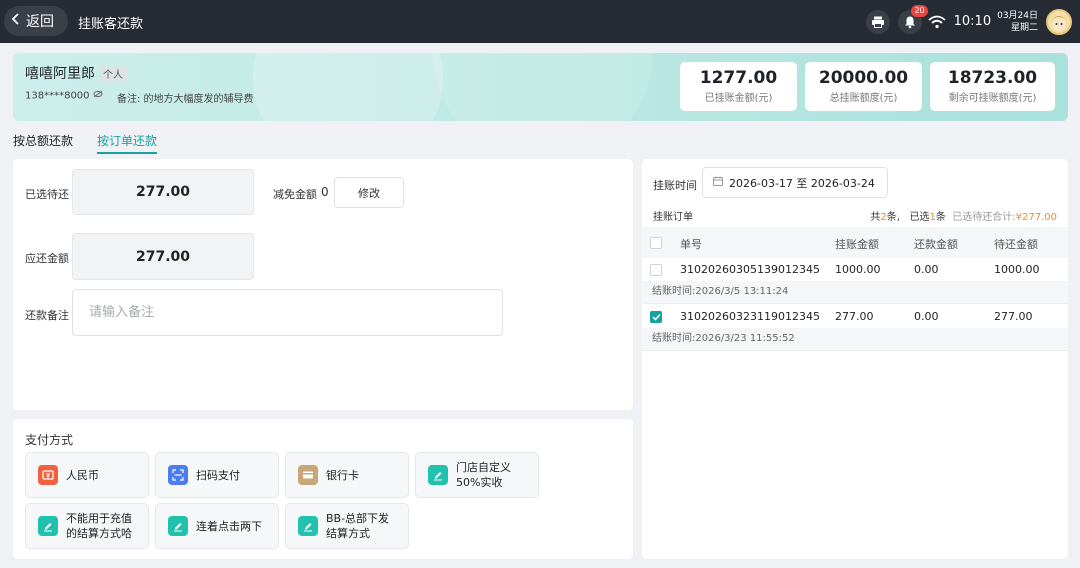 The height and width of the screenshot is (568, 1080). Describe the element at coordinates (325, 192) in the screenshot. I see `discount-value: 0` at that location.